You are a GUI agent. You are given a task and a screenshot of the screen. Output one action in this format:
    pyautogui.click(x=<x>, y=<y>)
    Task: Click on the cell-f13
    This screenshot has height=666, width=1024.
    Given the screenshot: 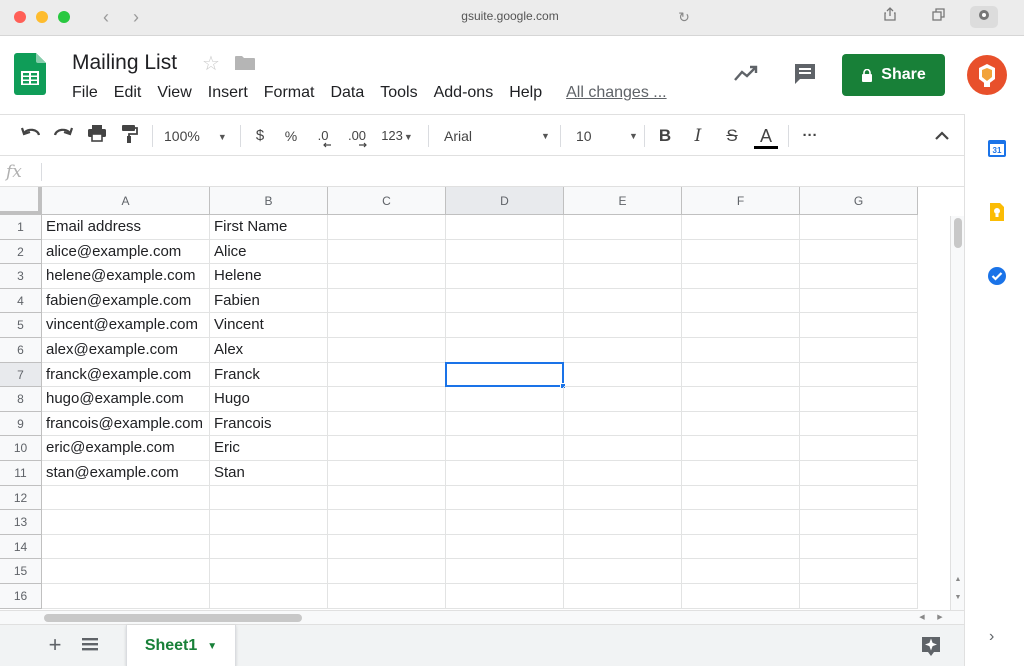 What is the action you would take?
    pyautogui.click(x=741, y=522)
    